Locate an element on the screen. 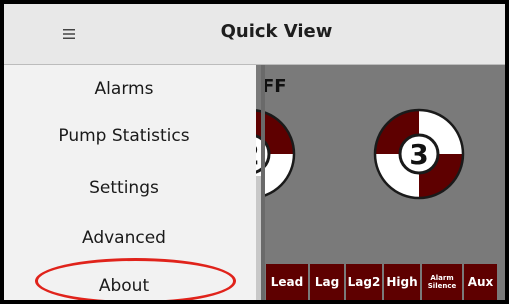  pump-control-buttons: Lead Lag Lag2 High Alarm Silence Aux is located at coordinates (381, 282).